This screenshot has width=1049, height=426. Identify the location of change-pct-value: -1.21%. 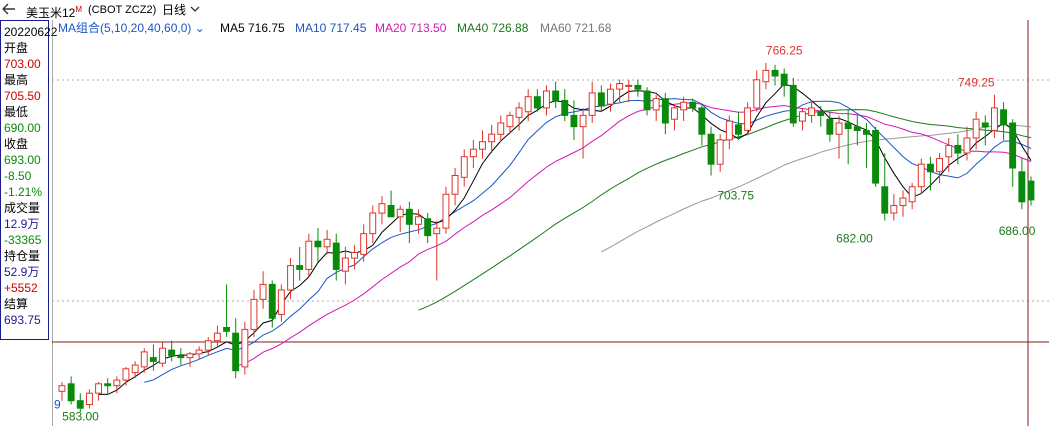
(23, 192).